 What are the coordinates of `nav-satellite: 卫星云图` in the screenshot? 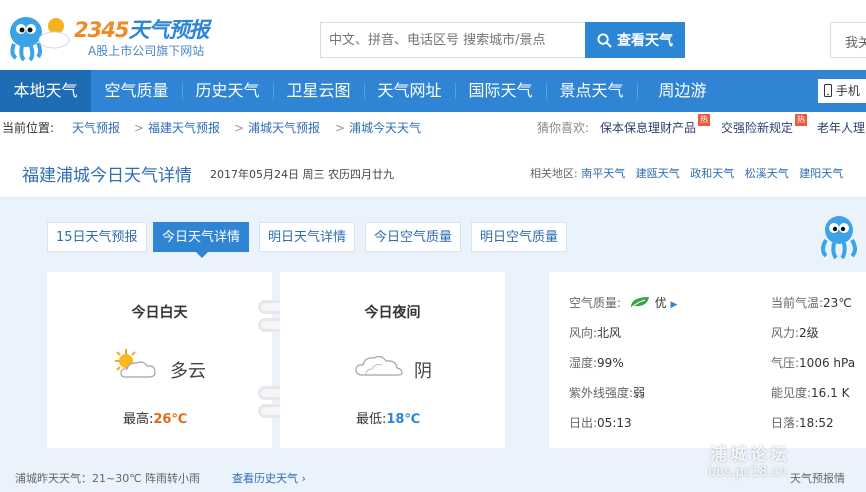 It's located at (318, 91).